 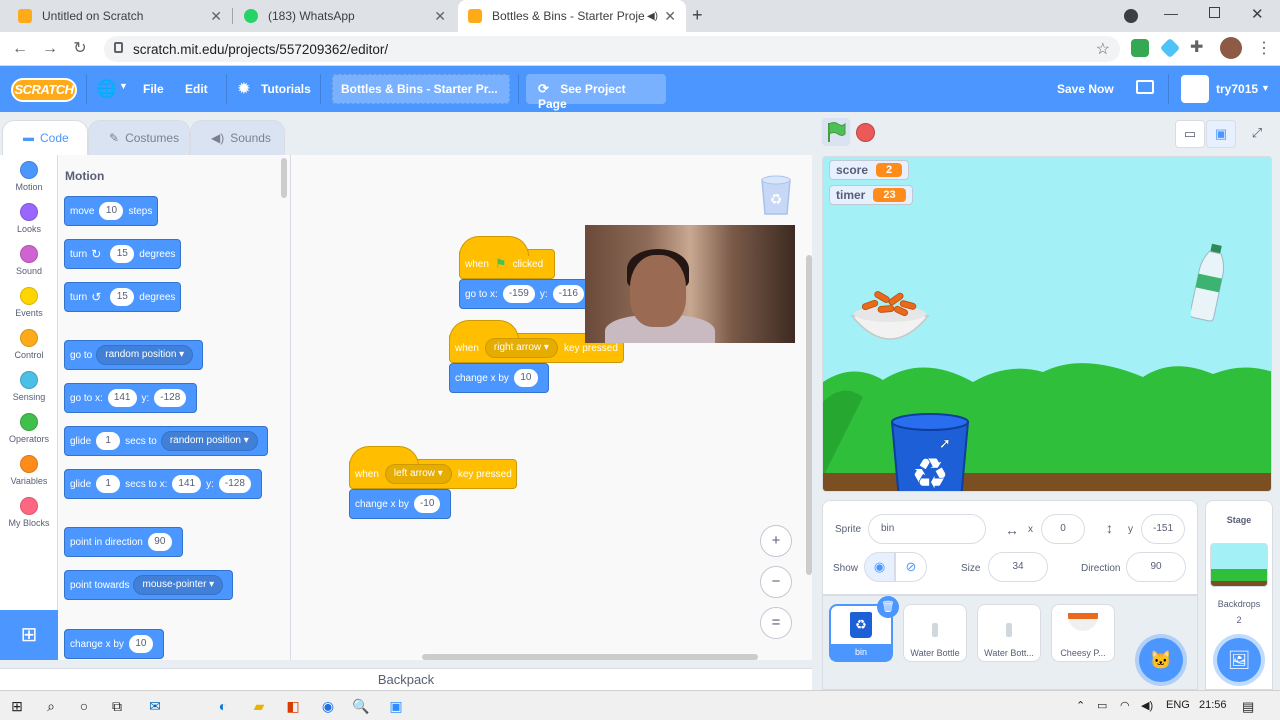 I want to click on point-towards-block: point towards mouse-pointer ▾, so click(x=149, y=585).